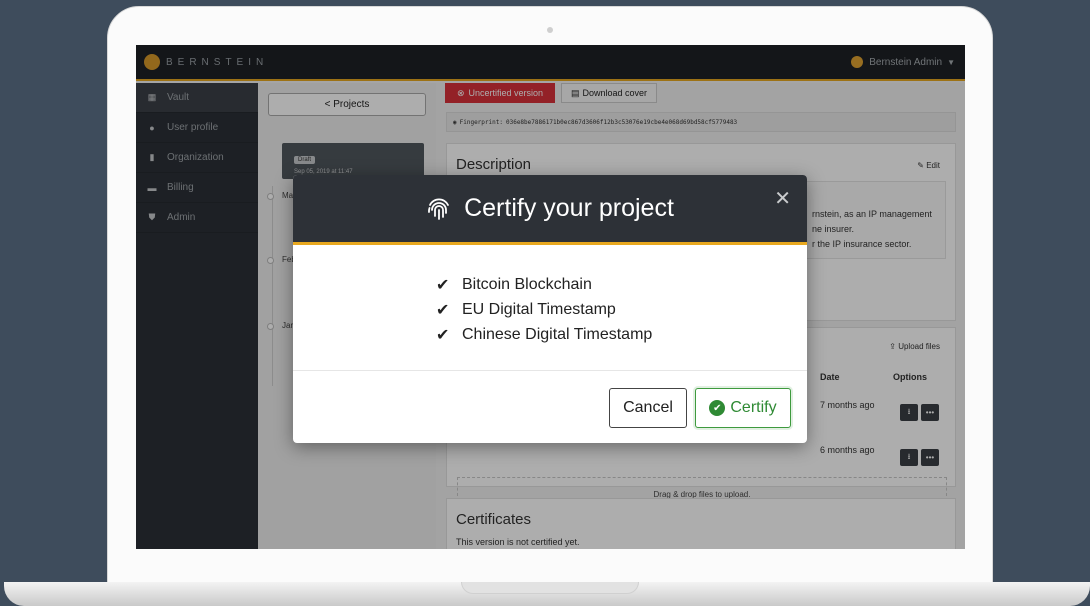  I want to click on certify-button: ✔ Certify, so click(743, 408).